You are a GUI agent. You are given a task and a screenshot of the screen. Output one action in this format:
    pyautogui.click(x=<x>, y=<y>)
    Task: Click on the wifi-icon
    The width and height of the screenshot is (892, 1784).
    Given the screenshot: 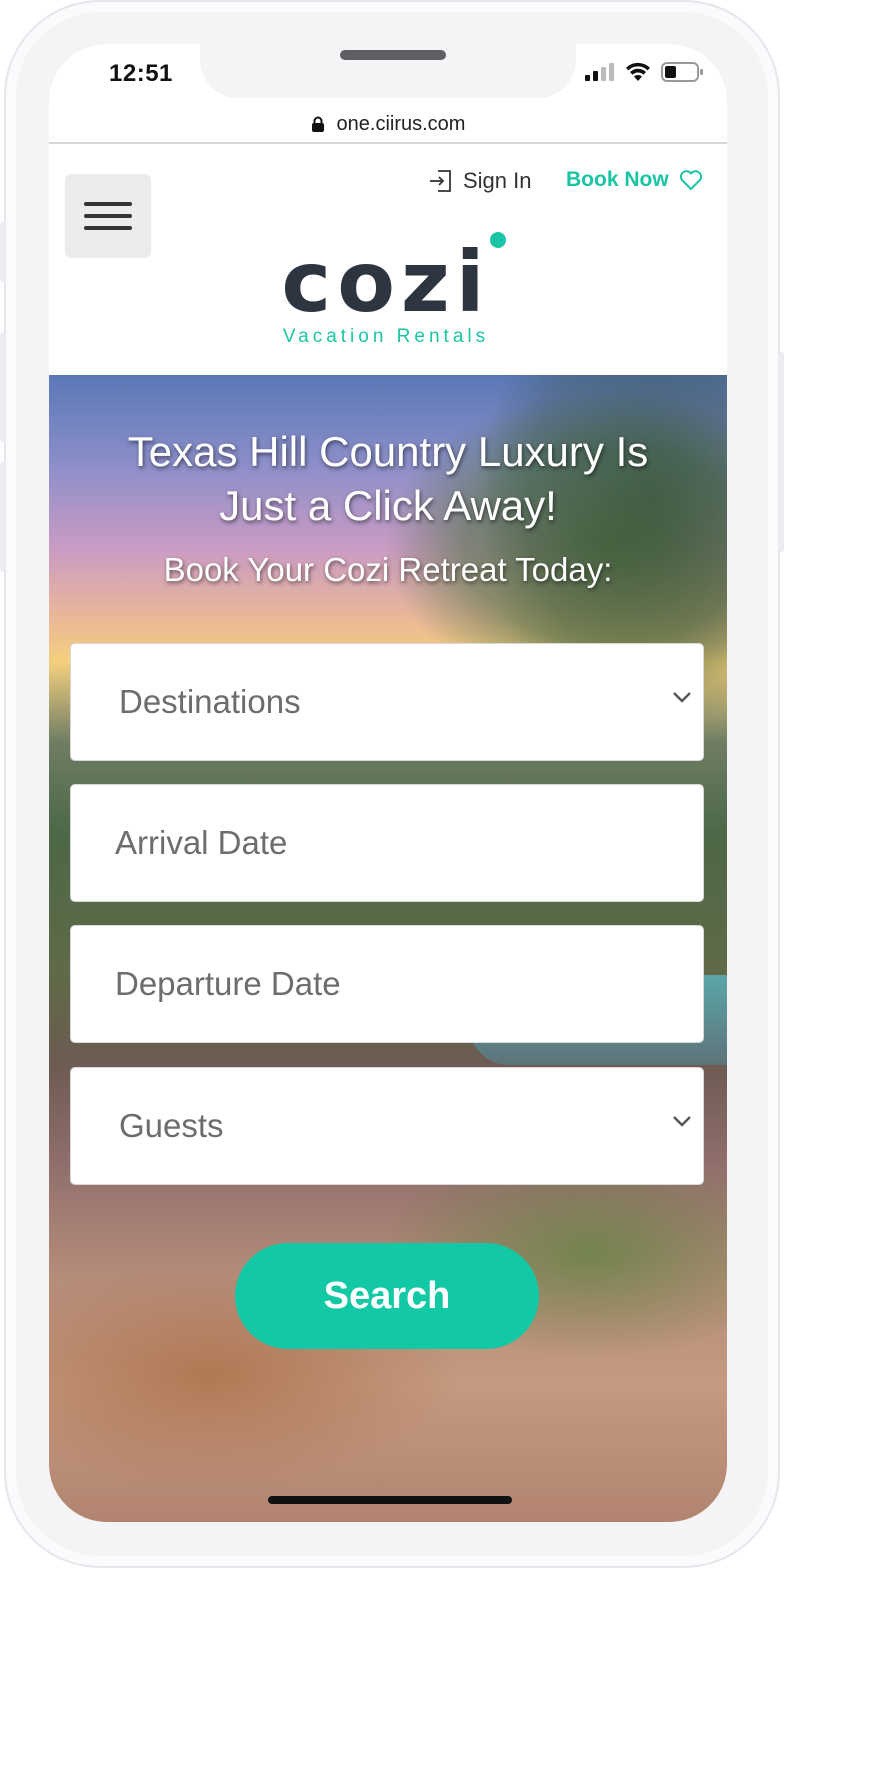 What is the action you would take?
    pyautogui.click(x=638, y=71)
    